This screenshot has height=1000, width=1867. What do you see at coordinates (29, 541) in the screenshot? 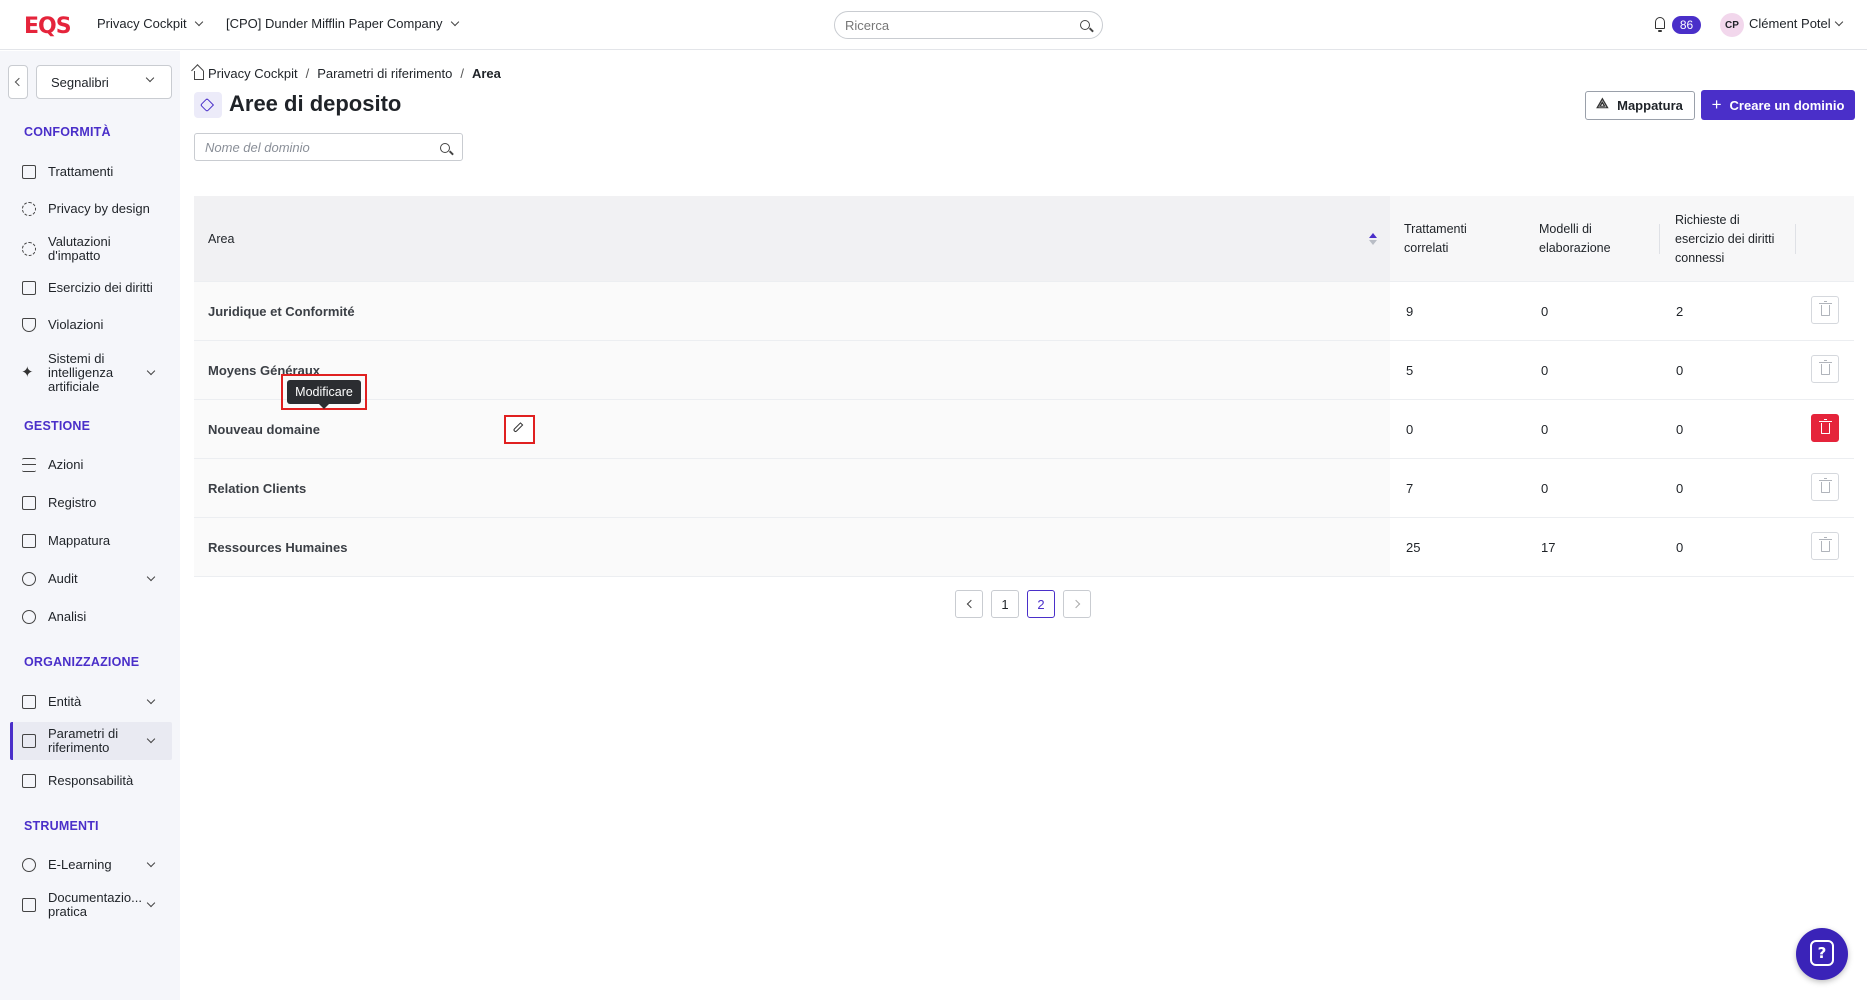
I see `map-icon` at bounding box center [29, 541].